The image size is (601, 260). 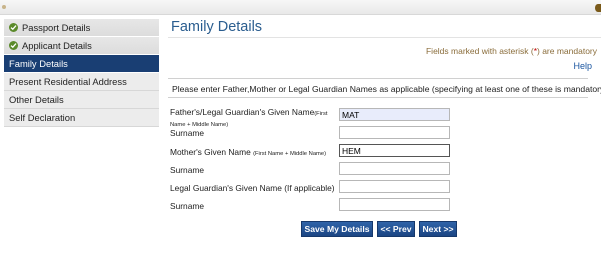 I want to click on save-my-details-button: Save My Details, so click(x=337, y=229).